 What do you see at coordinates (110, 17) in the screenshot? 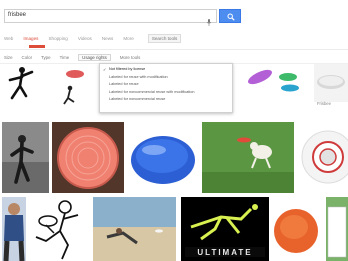
I see `search-input: frisbee` at bounding box center [110, 17].